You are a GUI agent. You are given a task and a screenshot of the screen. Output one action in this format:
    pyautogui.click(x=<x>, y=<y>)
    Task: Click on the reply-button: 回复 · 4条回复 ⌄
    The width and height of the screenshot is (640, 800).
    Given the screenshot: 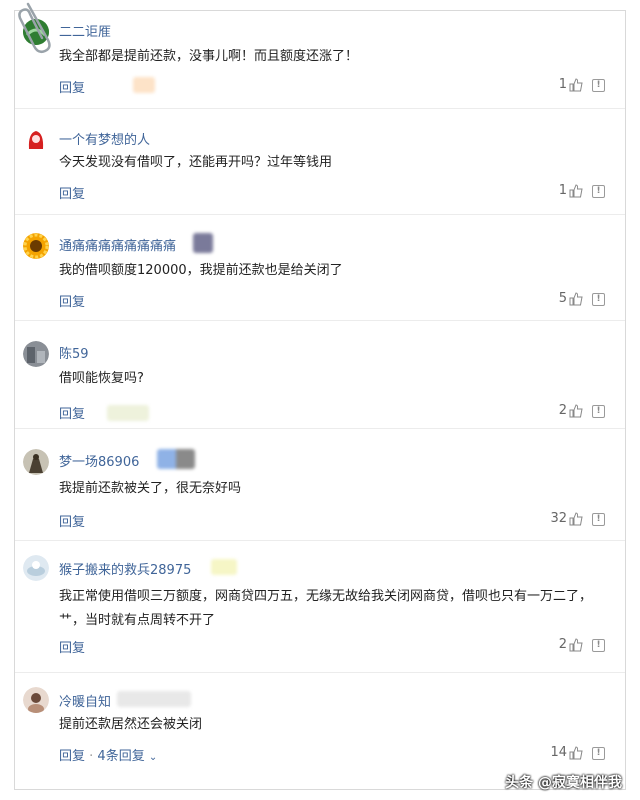 What is the action you would take?
    pyautogui.click(x=108, y=754)
    